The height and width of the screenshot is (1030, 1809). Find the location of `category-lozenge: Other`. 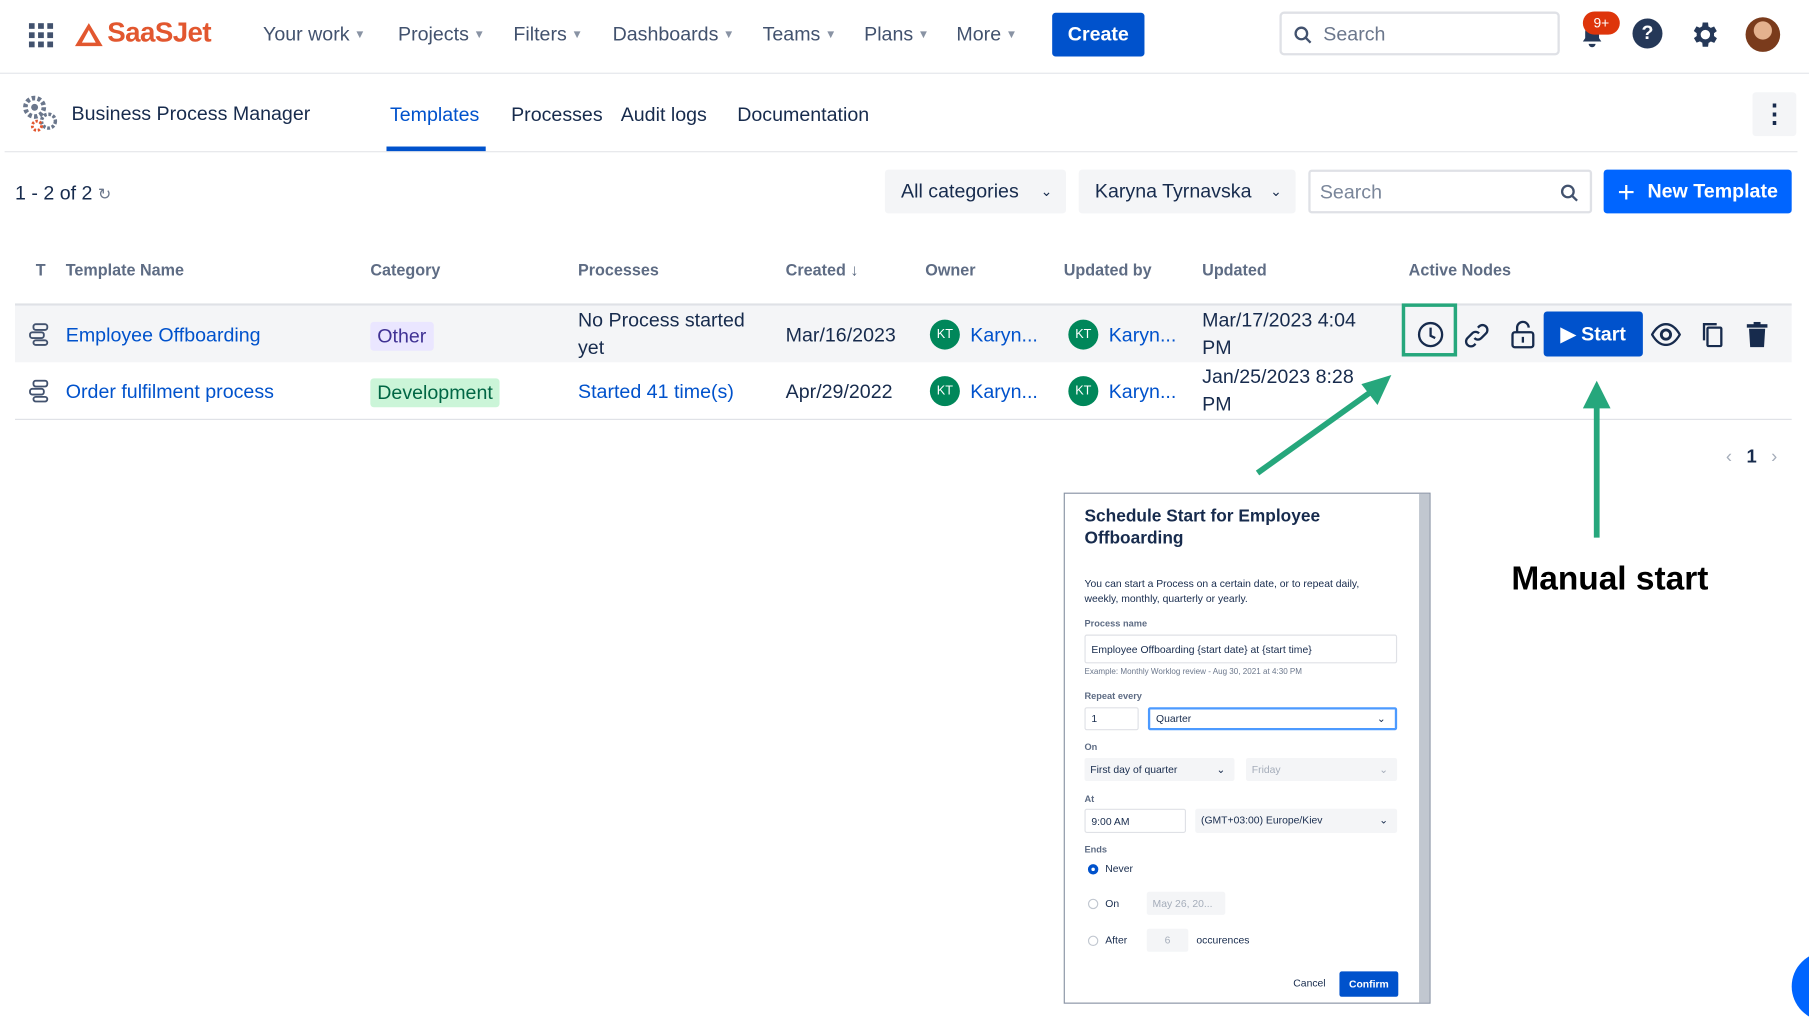

category-lozenge: Other is located at coordinates (402, 336).